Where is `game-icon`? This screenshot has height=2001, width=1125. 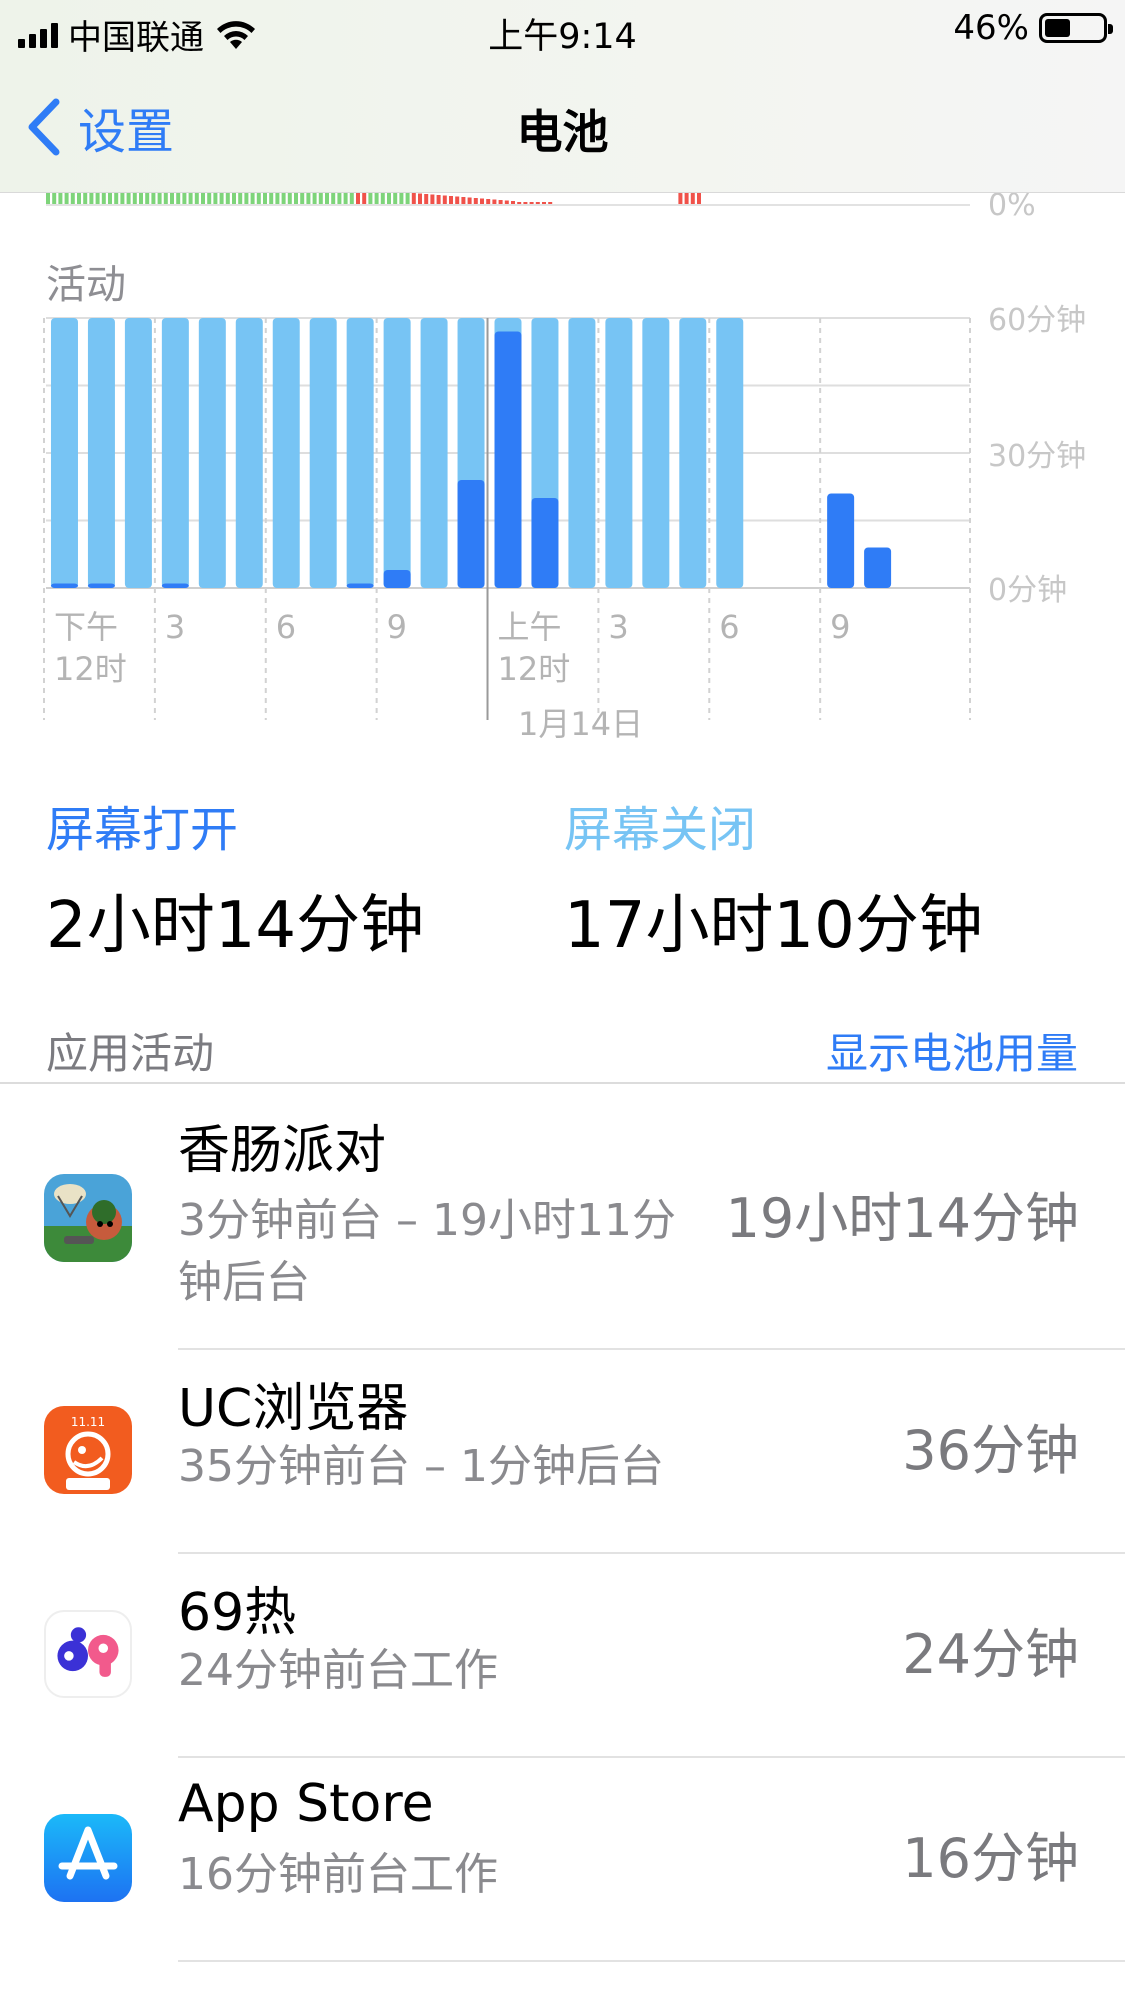
game-icon is located at coordinates (88, 1218).